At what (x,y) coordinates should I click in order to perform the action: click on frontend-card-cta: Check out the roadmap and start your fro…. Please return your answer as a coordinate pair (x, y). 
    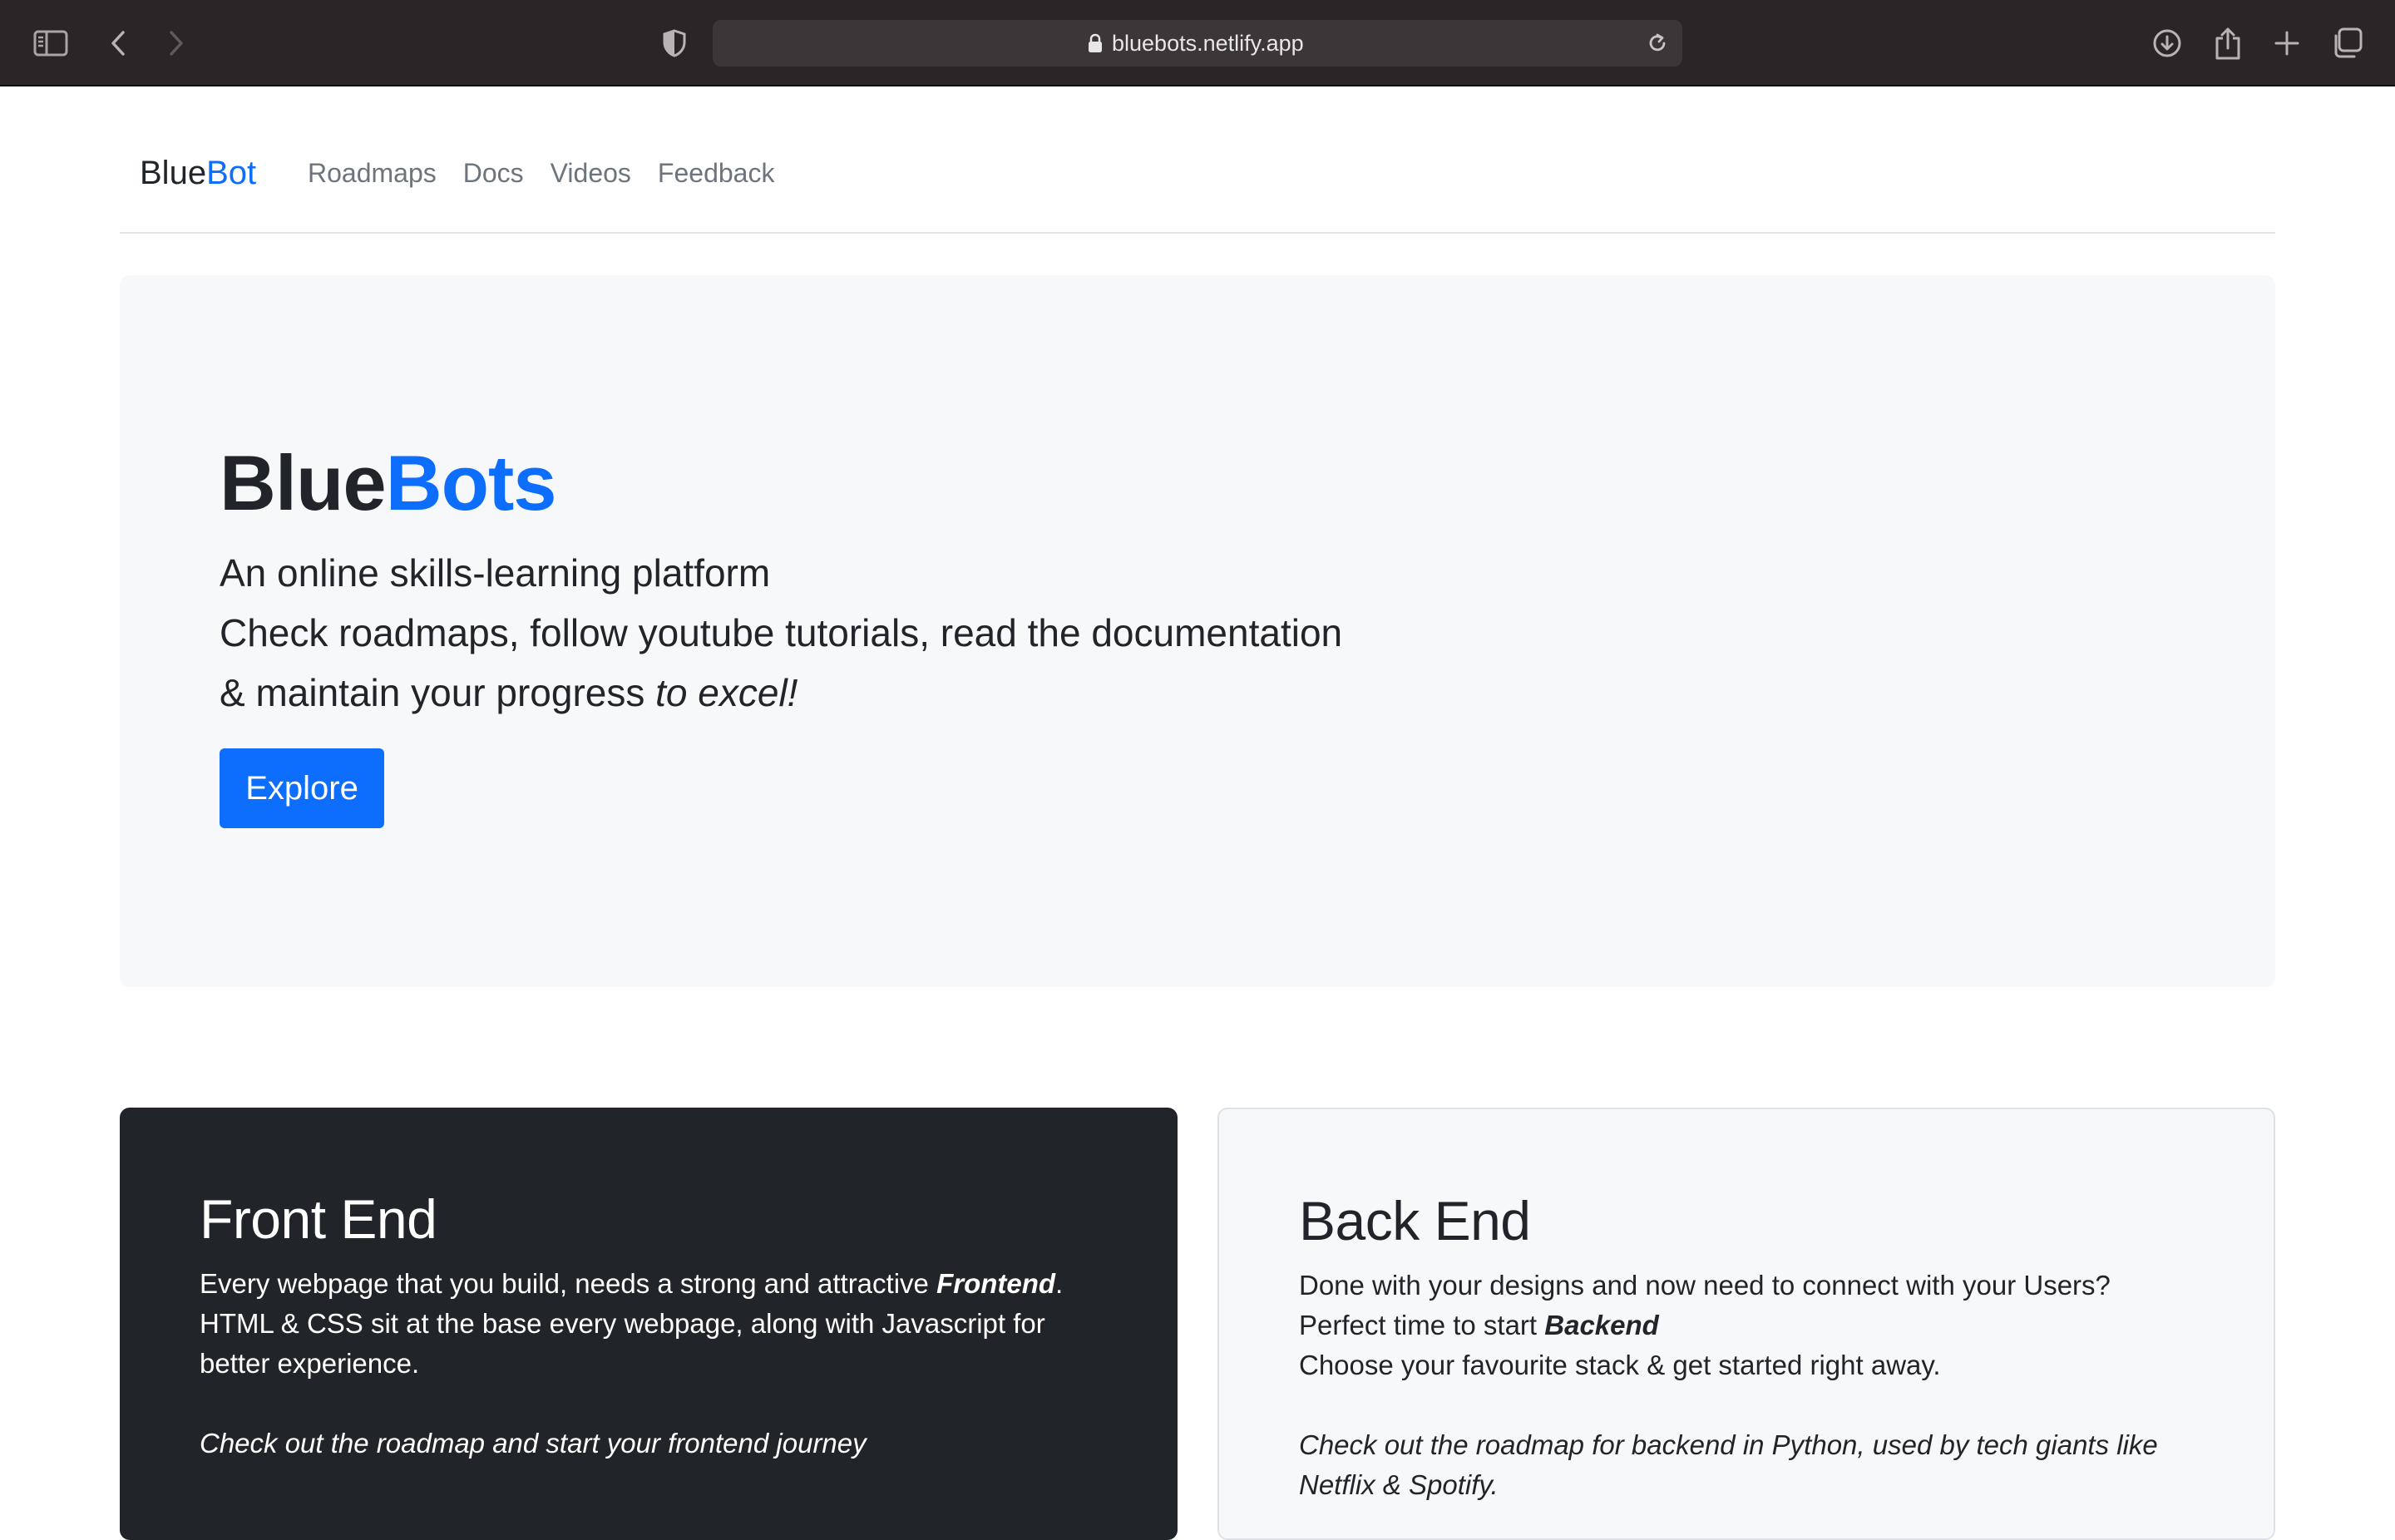
    Looking at the image, I should click on (533, 1443).